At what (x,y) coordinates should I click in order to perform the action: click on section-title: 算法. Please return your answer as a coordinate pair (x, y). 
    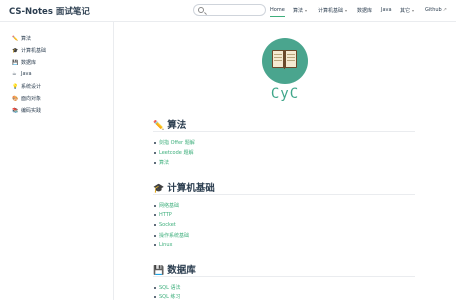
    Looking at the image, I should click on (177, 125).